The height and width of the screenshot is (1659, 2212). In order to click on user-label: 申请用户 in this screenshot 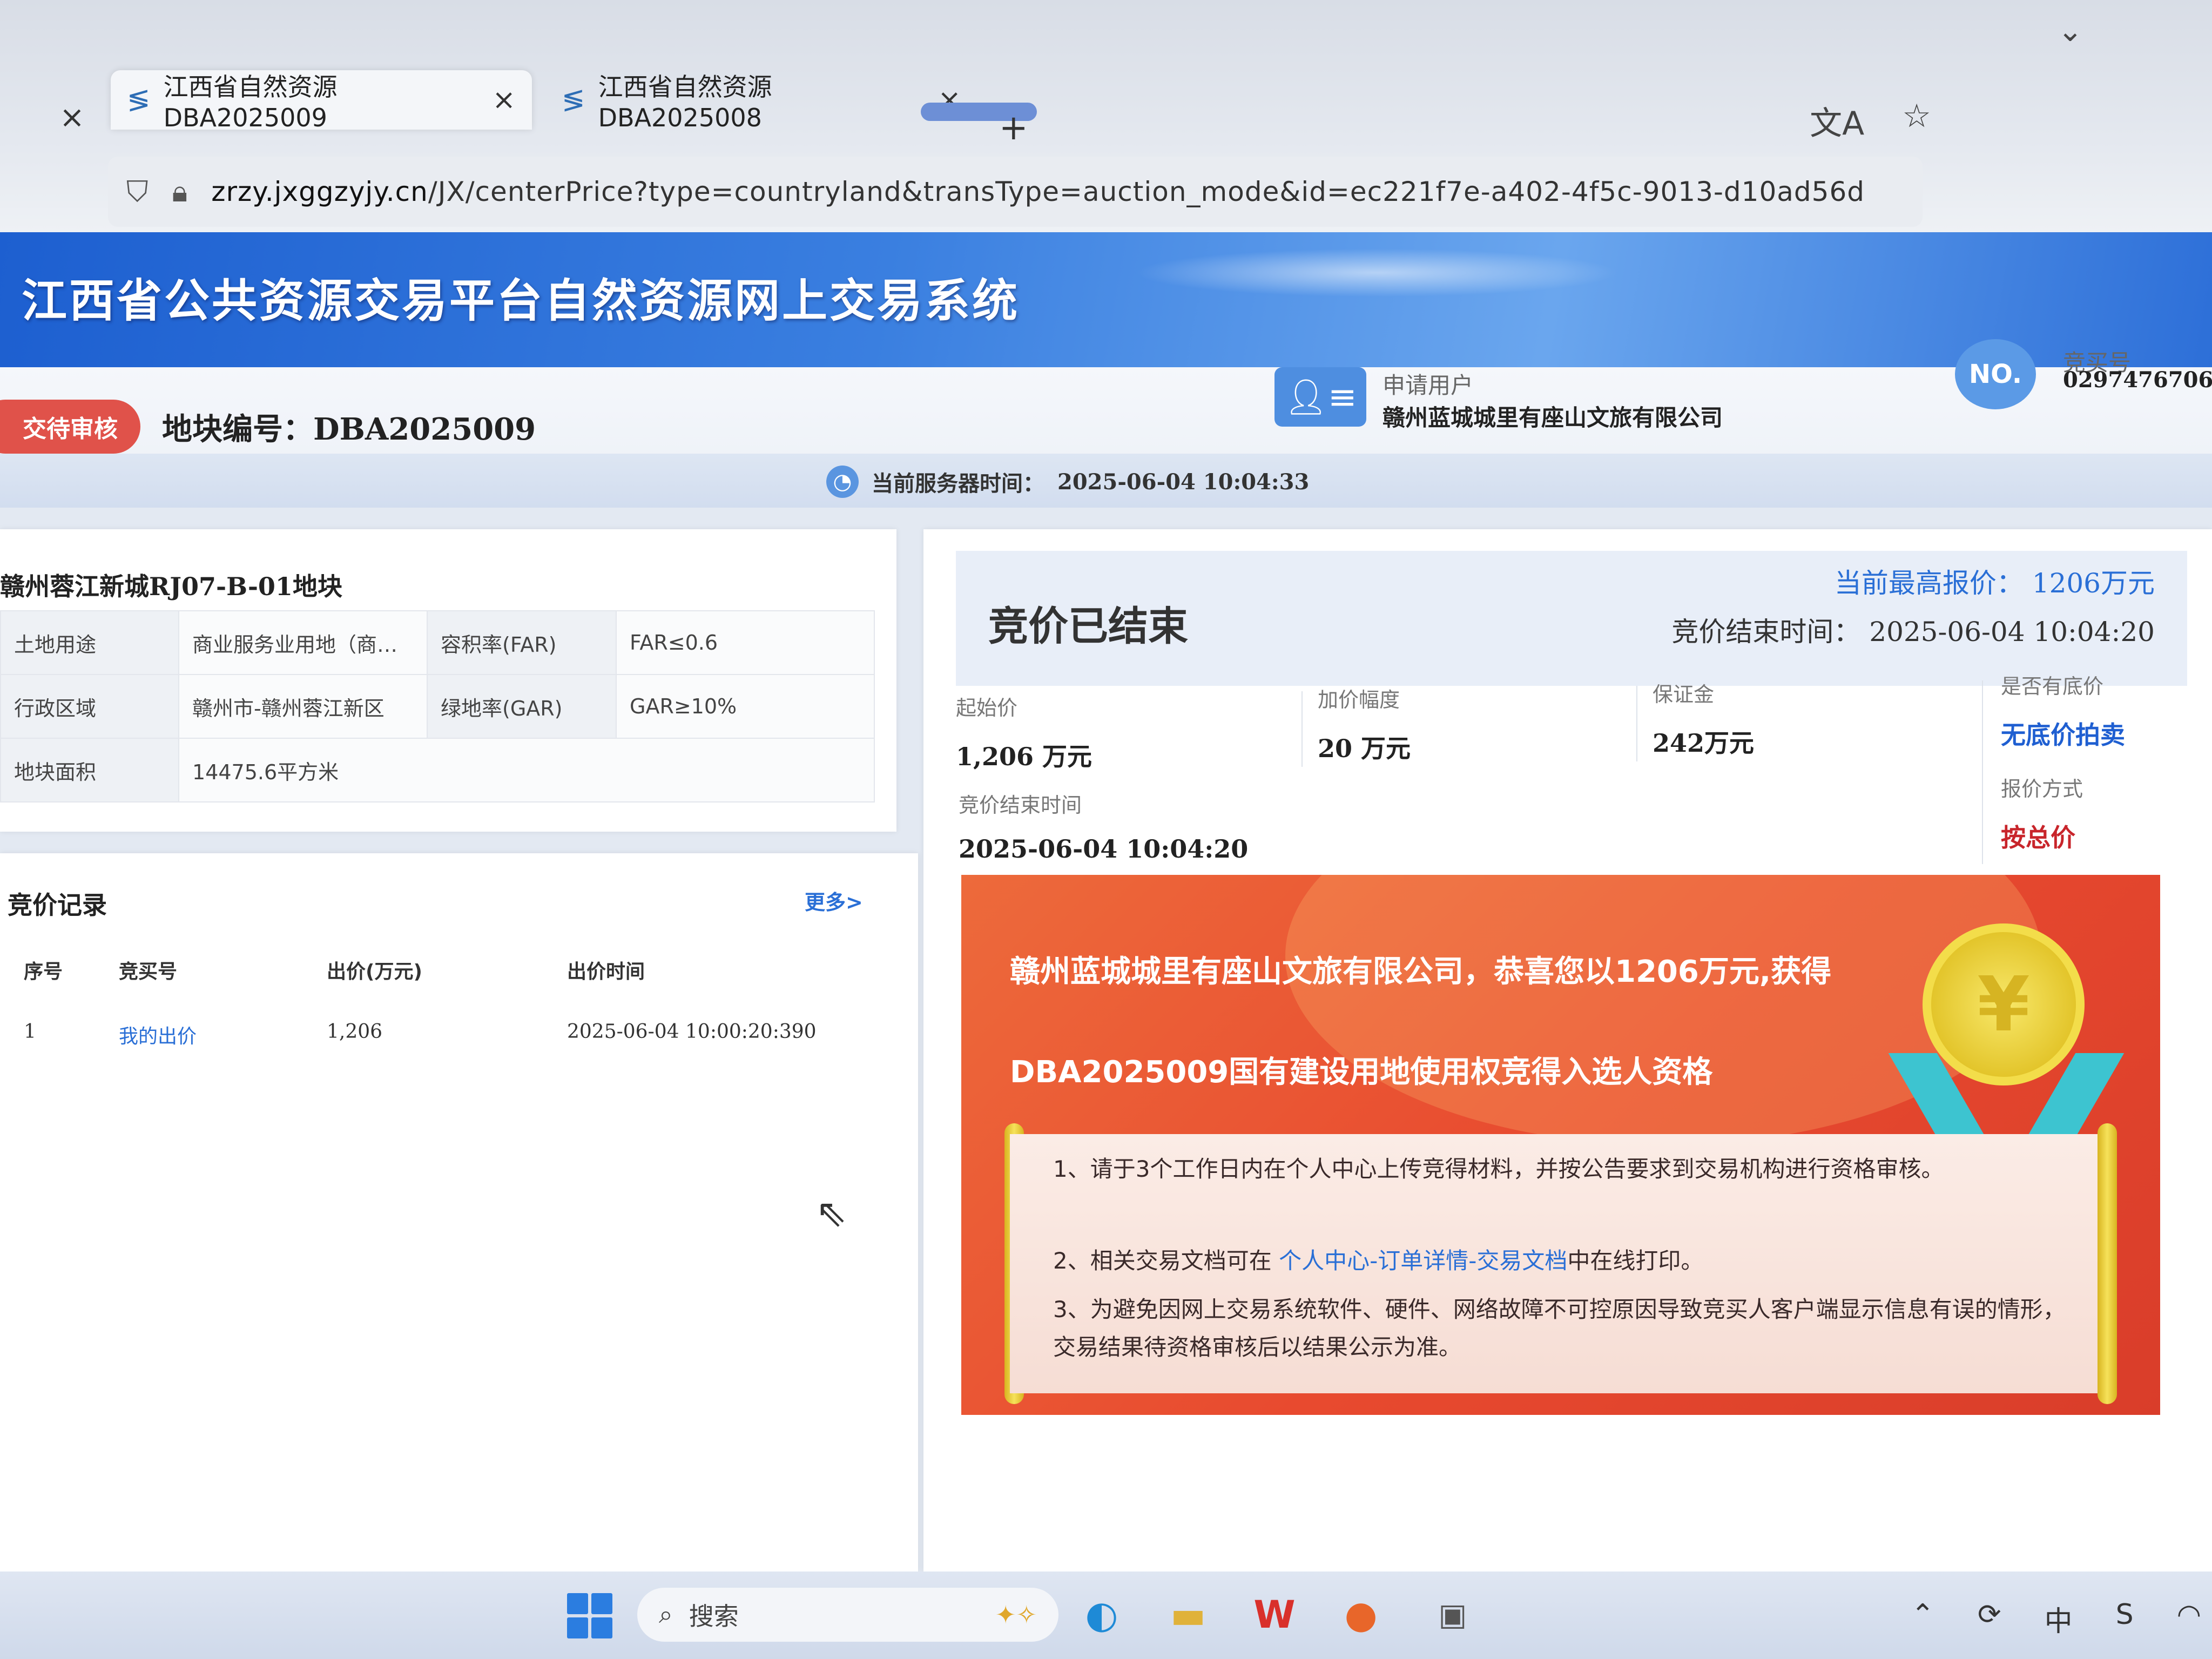, I will do `click(1428, 385)`.